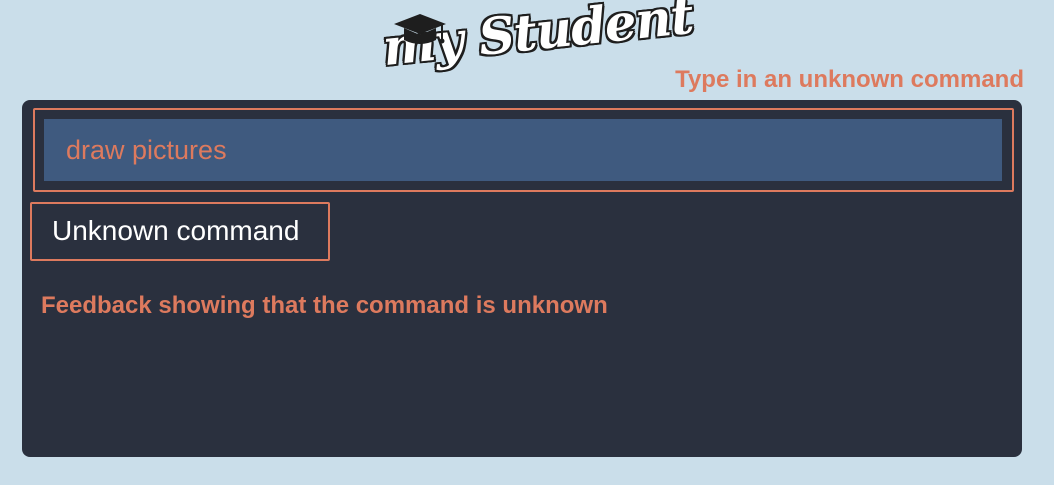 This screenshot has height=485, width=1054. What do you see at coordinates (538, 50) in the screenshot?
I see `app-logo: my Student` at bounding box center [538, 50].